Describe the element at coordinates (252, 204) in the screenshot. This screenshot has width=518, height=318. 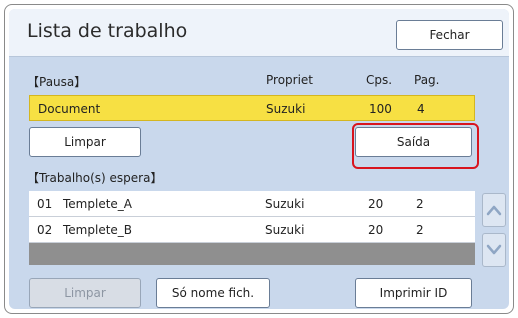
I see `table-row: 01 Templete_A Suzuki 20 2` at that location.